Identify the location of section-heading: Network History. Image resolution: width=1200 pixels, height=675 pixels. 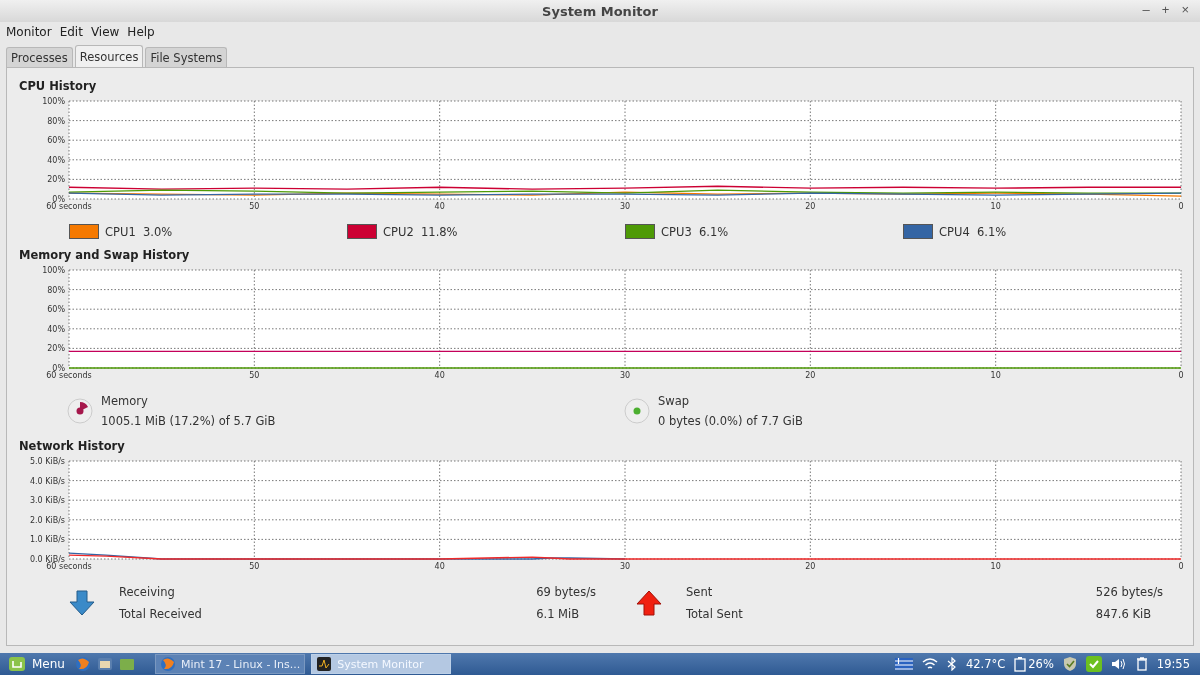
(72, 446).